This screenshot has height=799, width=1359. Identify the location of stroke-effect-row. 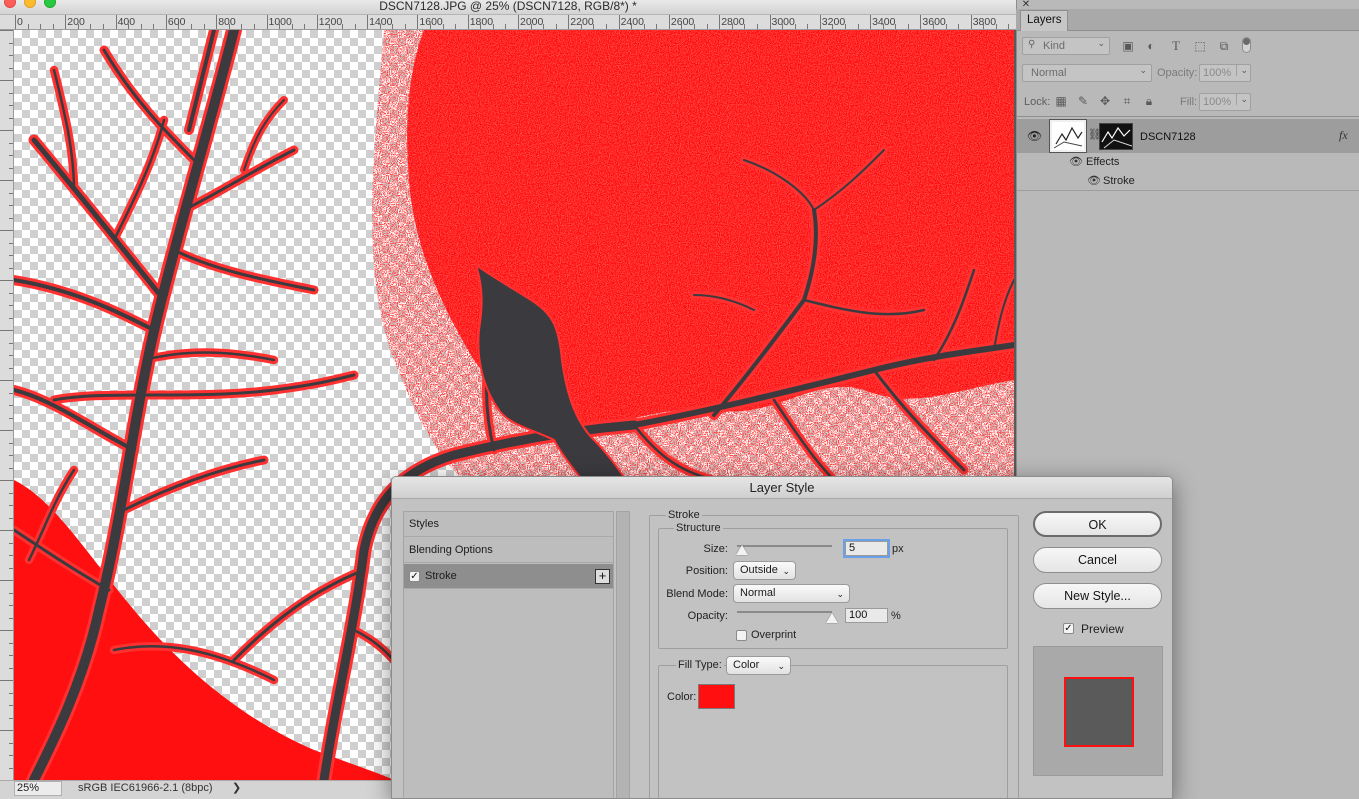
(1188, 181).